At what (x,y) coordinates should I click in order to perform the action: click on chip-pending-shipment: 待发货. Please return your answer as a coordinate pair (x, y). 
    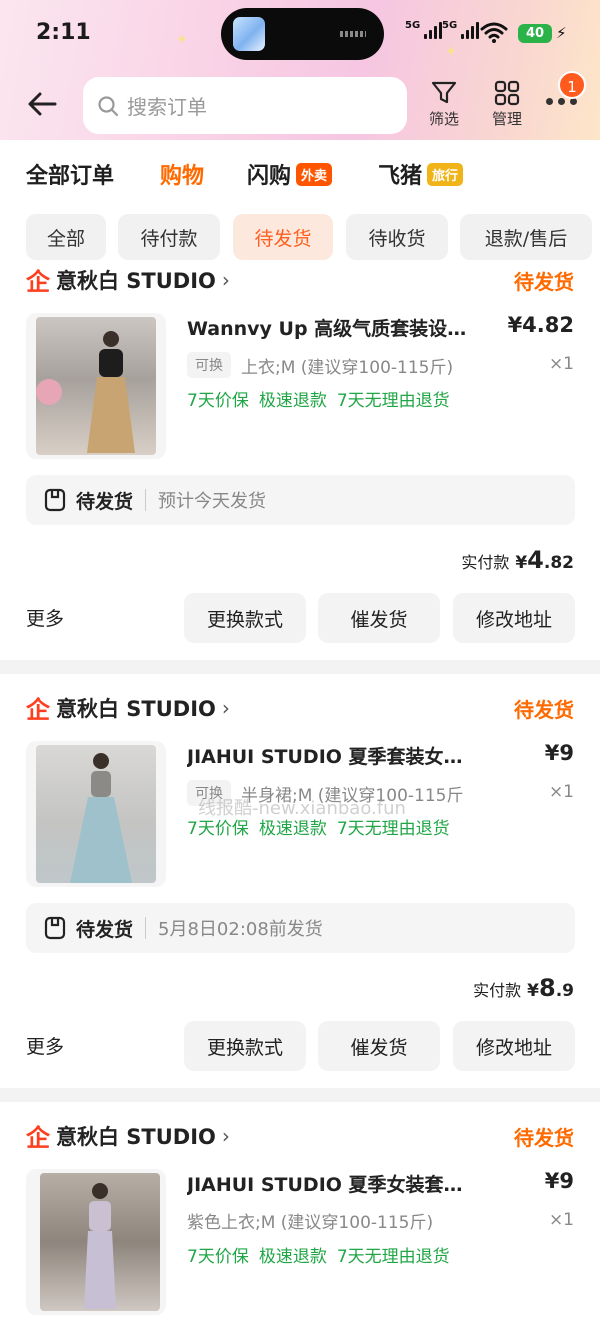
    Looking at the image, I should click on (283, 237).